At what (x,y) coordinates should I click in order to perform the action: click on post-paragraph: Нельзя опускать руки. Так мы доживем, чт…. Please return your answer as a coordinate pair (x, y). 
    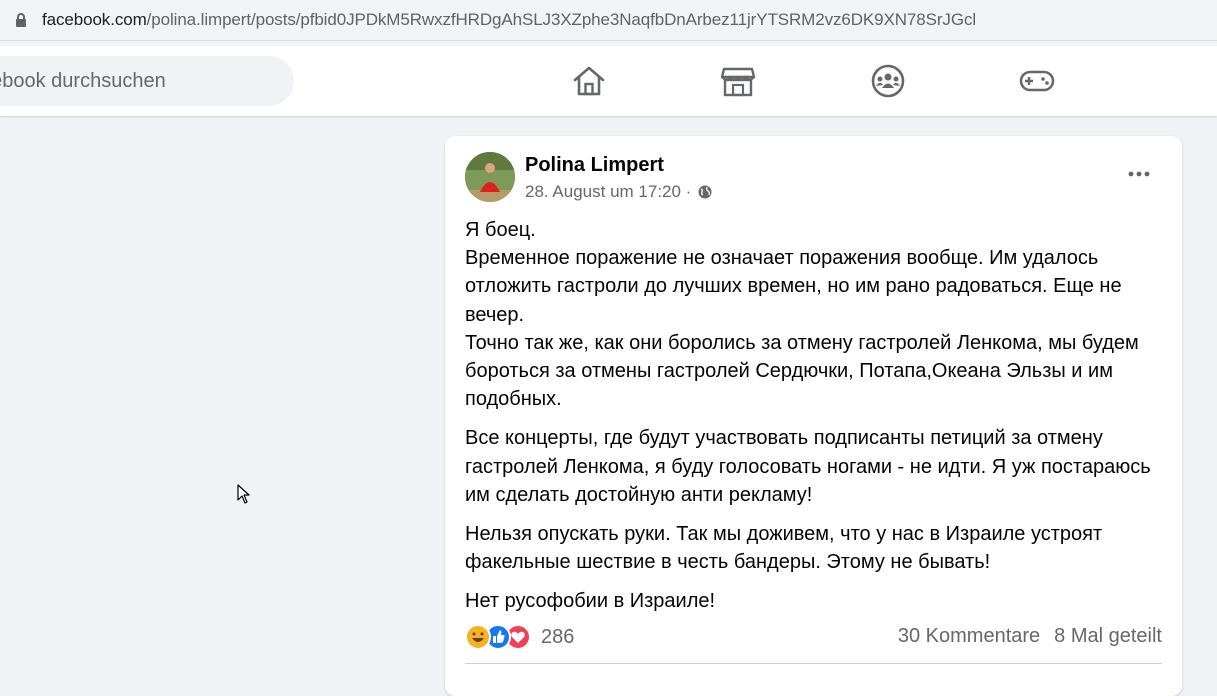
    Looking at the image, I should click on (784, 548).